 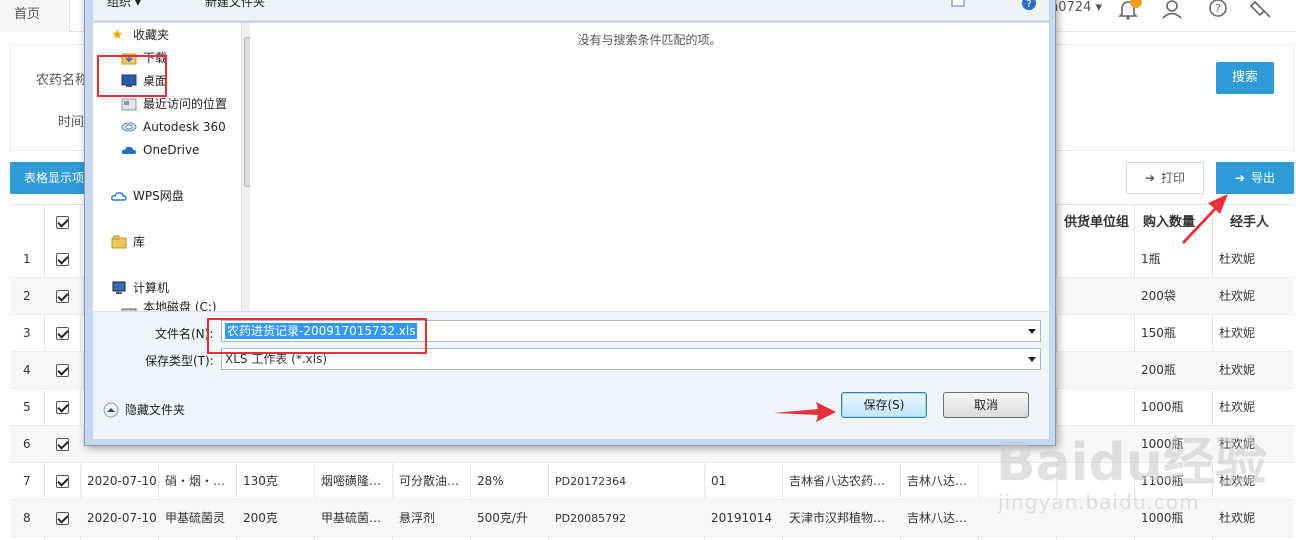 What do you see at coordinates (27, 444) in the screenshot?
I see `row-number: 6` at bounding box center [27, 444].